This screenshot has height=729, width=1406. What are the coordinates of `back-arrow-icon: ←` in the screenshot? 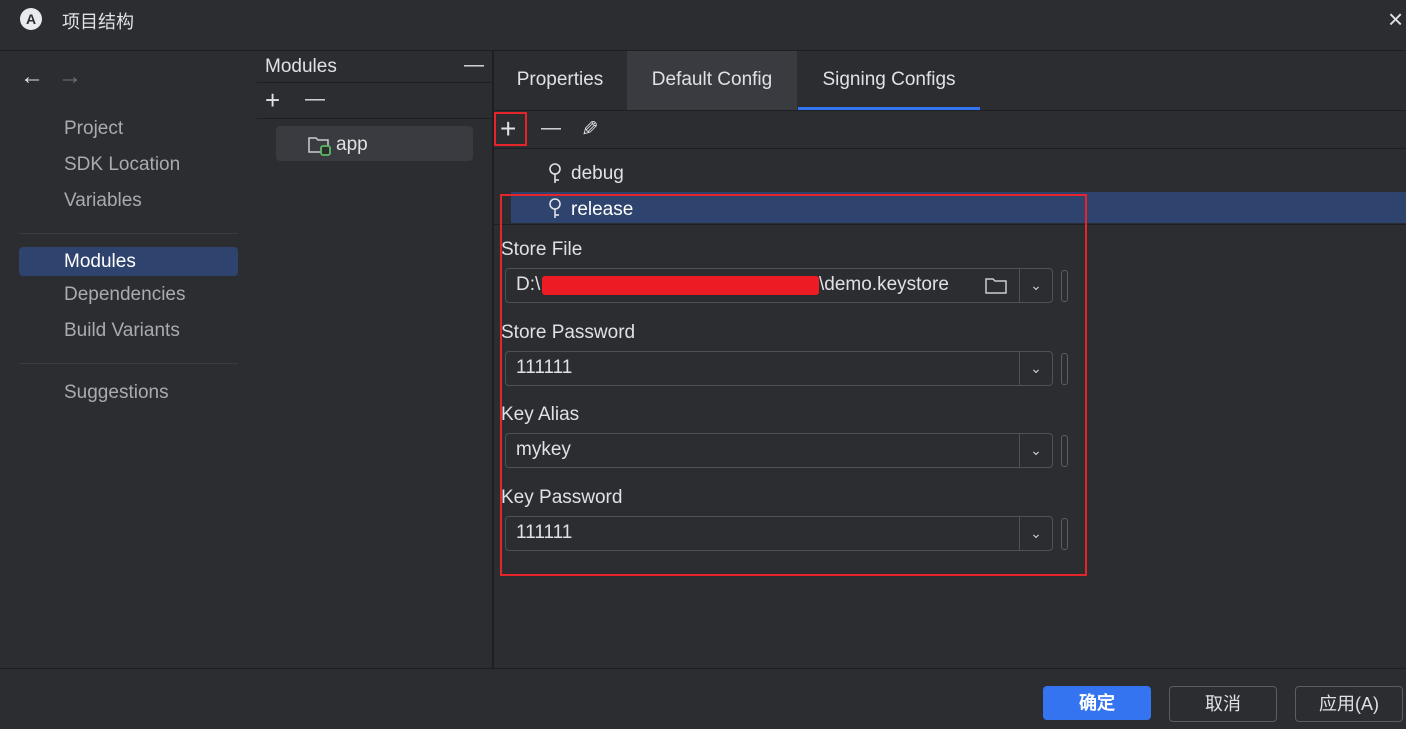 It's located at (32, 77).